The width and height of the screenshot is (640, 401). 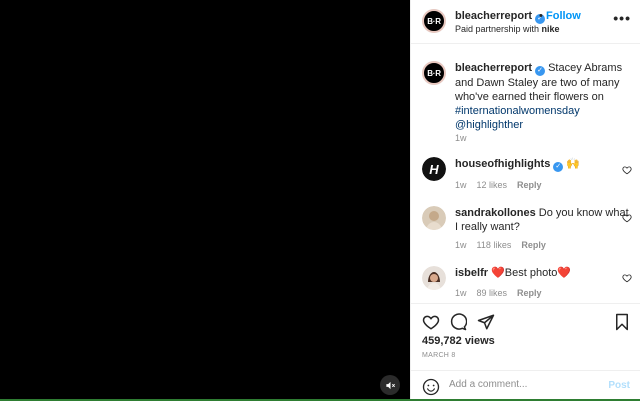 I want to click on mute-button, so click(x=390, y=385).